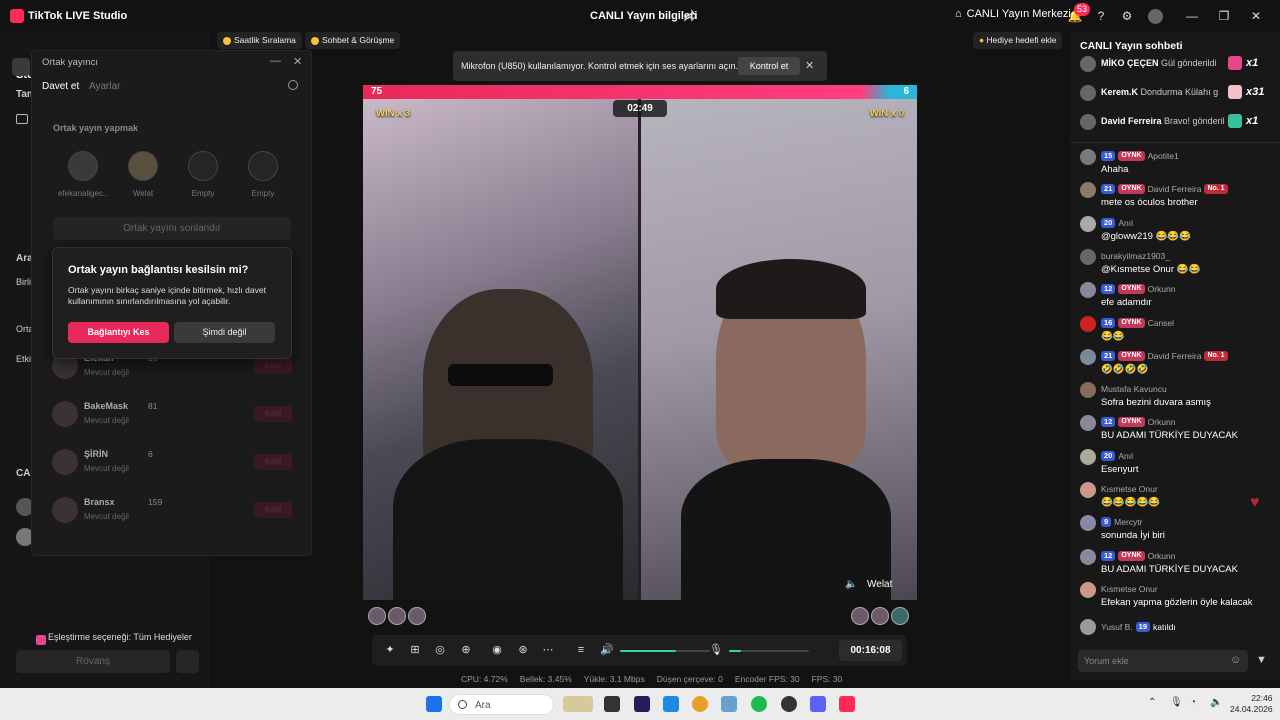  What do you see at coordinates (1013, 14) in the screenshot?
I see `live-center-button: ⌂ CANLI Yayın Merkezi` at bounding box center [1013, 14].